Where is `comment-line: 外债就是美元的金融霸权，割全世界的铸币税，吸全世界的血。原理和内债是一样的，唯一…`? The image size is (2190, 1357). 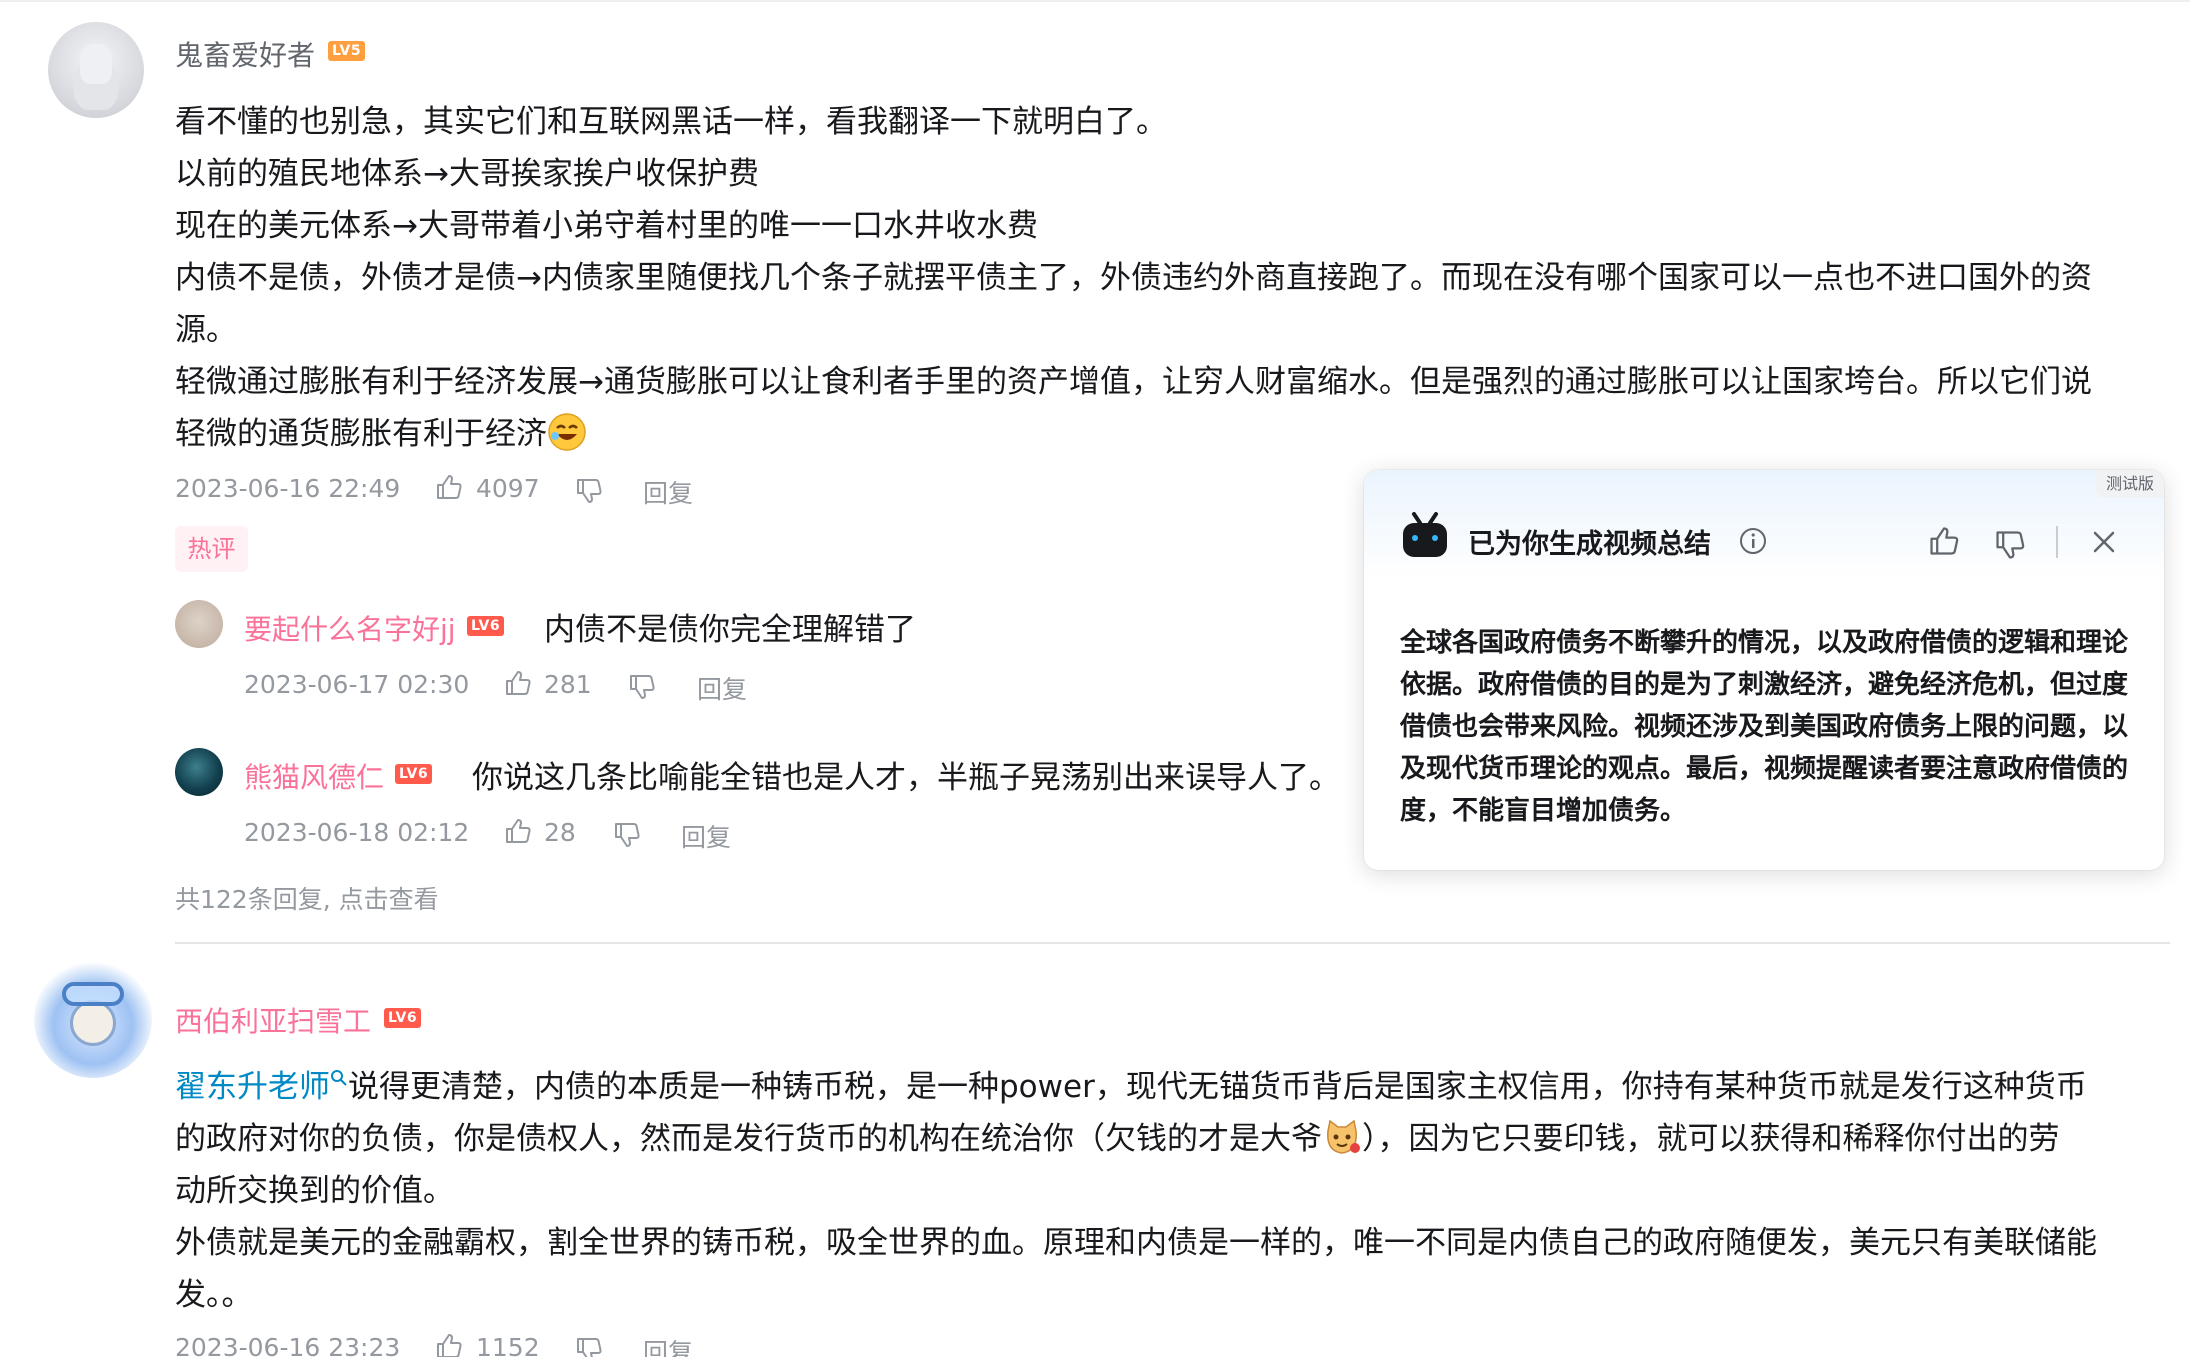 comment-line: 外债就是美元的金融霸权，割全世界的铸币税，吸全世界的血。原理和内债是一样的，唯一… is located at coordinates (1136, 1243).